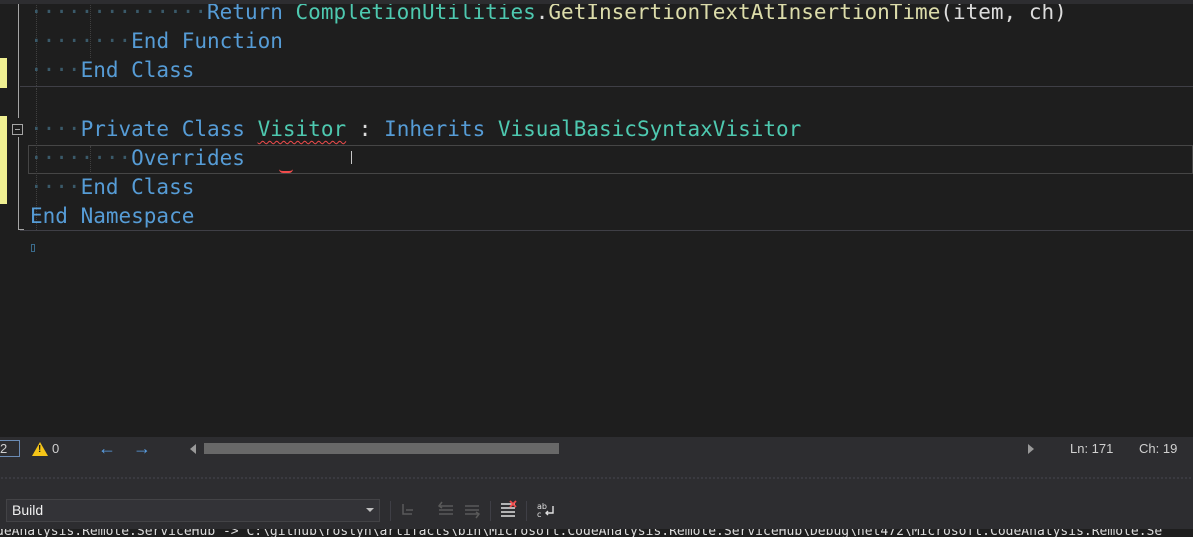 The height and width of the screenshot is (537, 1193). Describe the element at coordinates (156, 41) in the screenshot. I see `code-line-end-function: ········End Function` at that location.